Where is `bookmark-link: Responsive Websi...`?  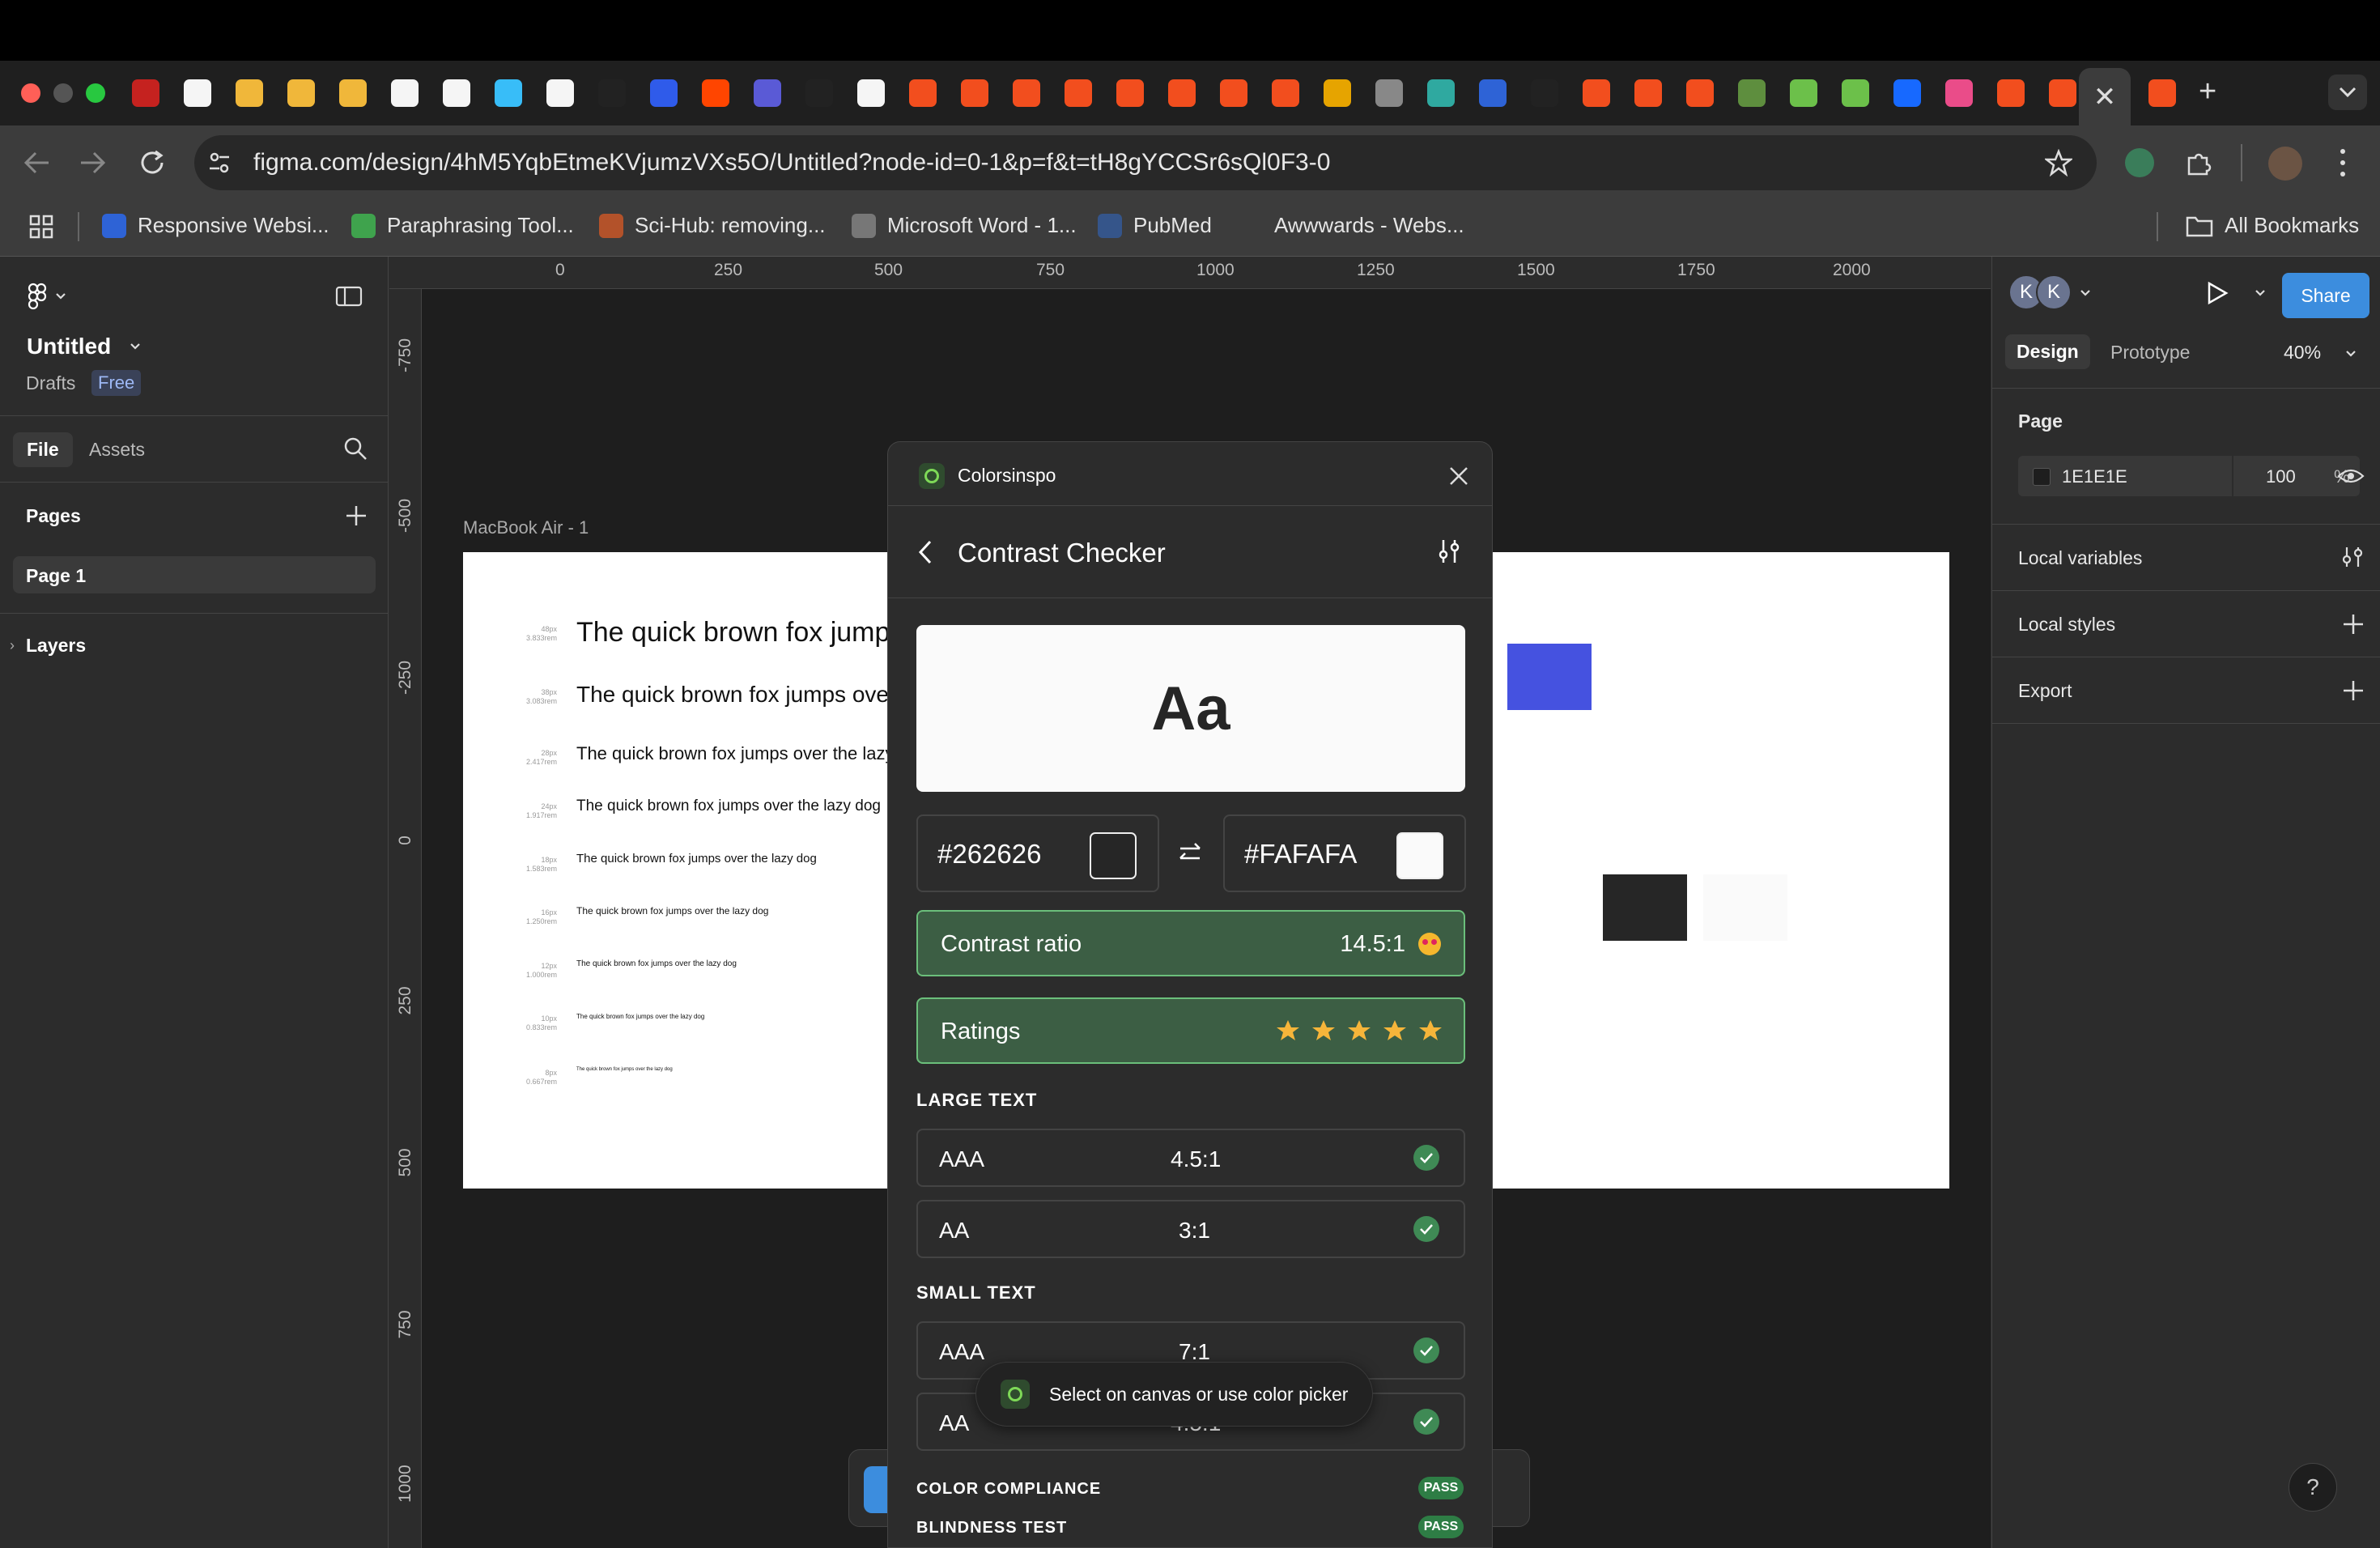 bookmark-link: Responsive Websi... is located at coordinates (215, 225).